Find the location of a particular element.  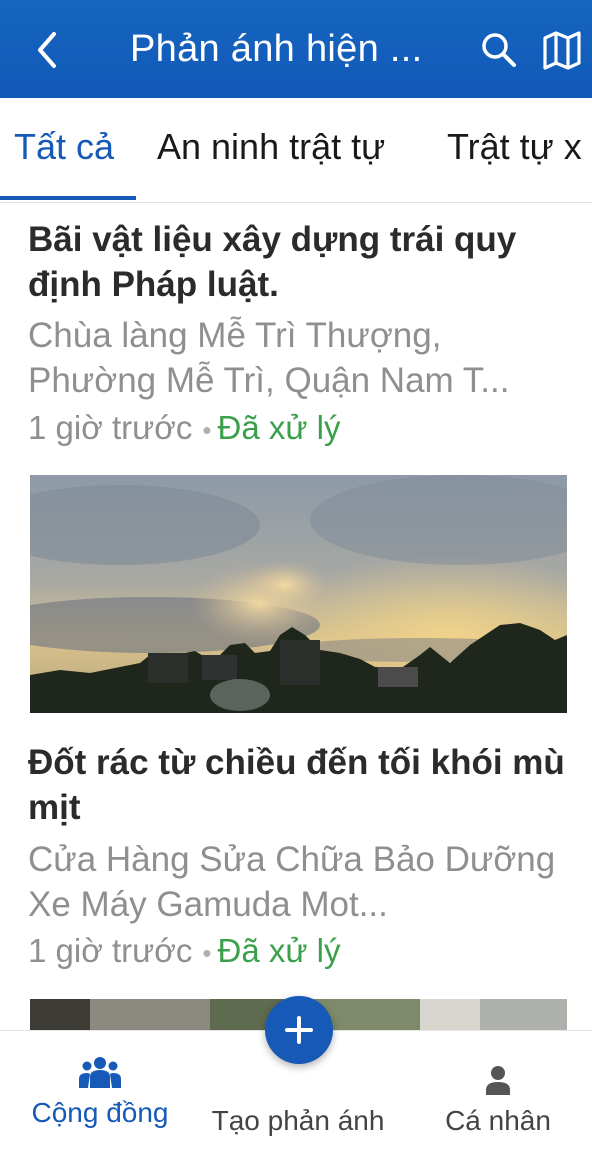

community-icon is located at coordinates (100, 1072).